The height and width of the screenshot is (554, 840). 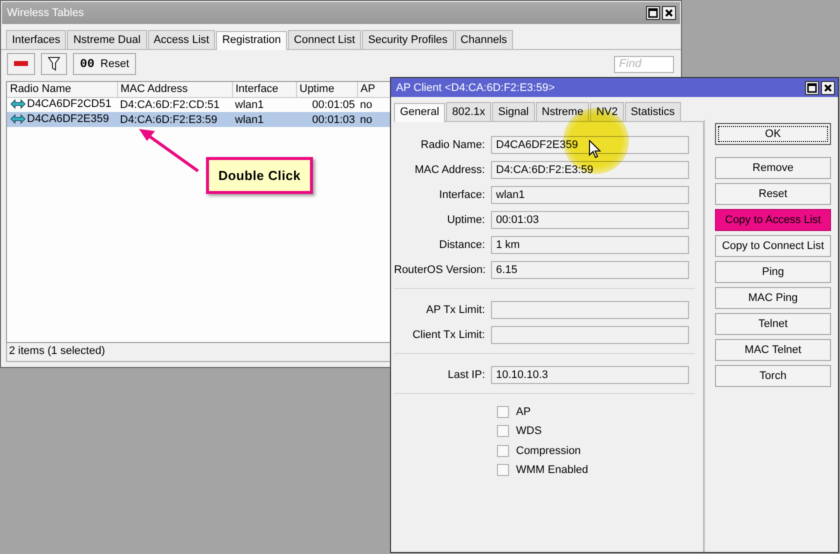 What do you see at coordinates (773, 298) in the screenshot?
I see `dialog-button: MAC Ping` at bounding box center [773, 298].